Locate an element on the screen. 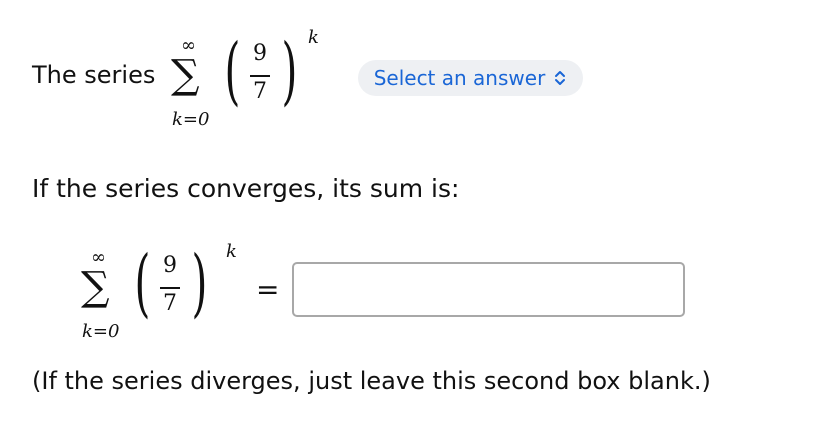 Image resolution: width=828 pixels, height=425 pixels. convergence-select-label: Select an answer is located at coordinates (459, 78).